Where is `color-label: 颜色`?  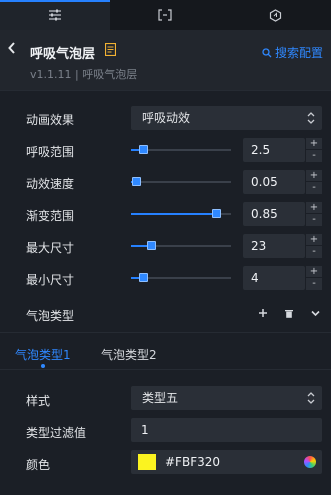 color-label: 颜色 is located at coordinates (38, 465).